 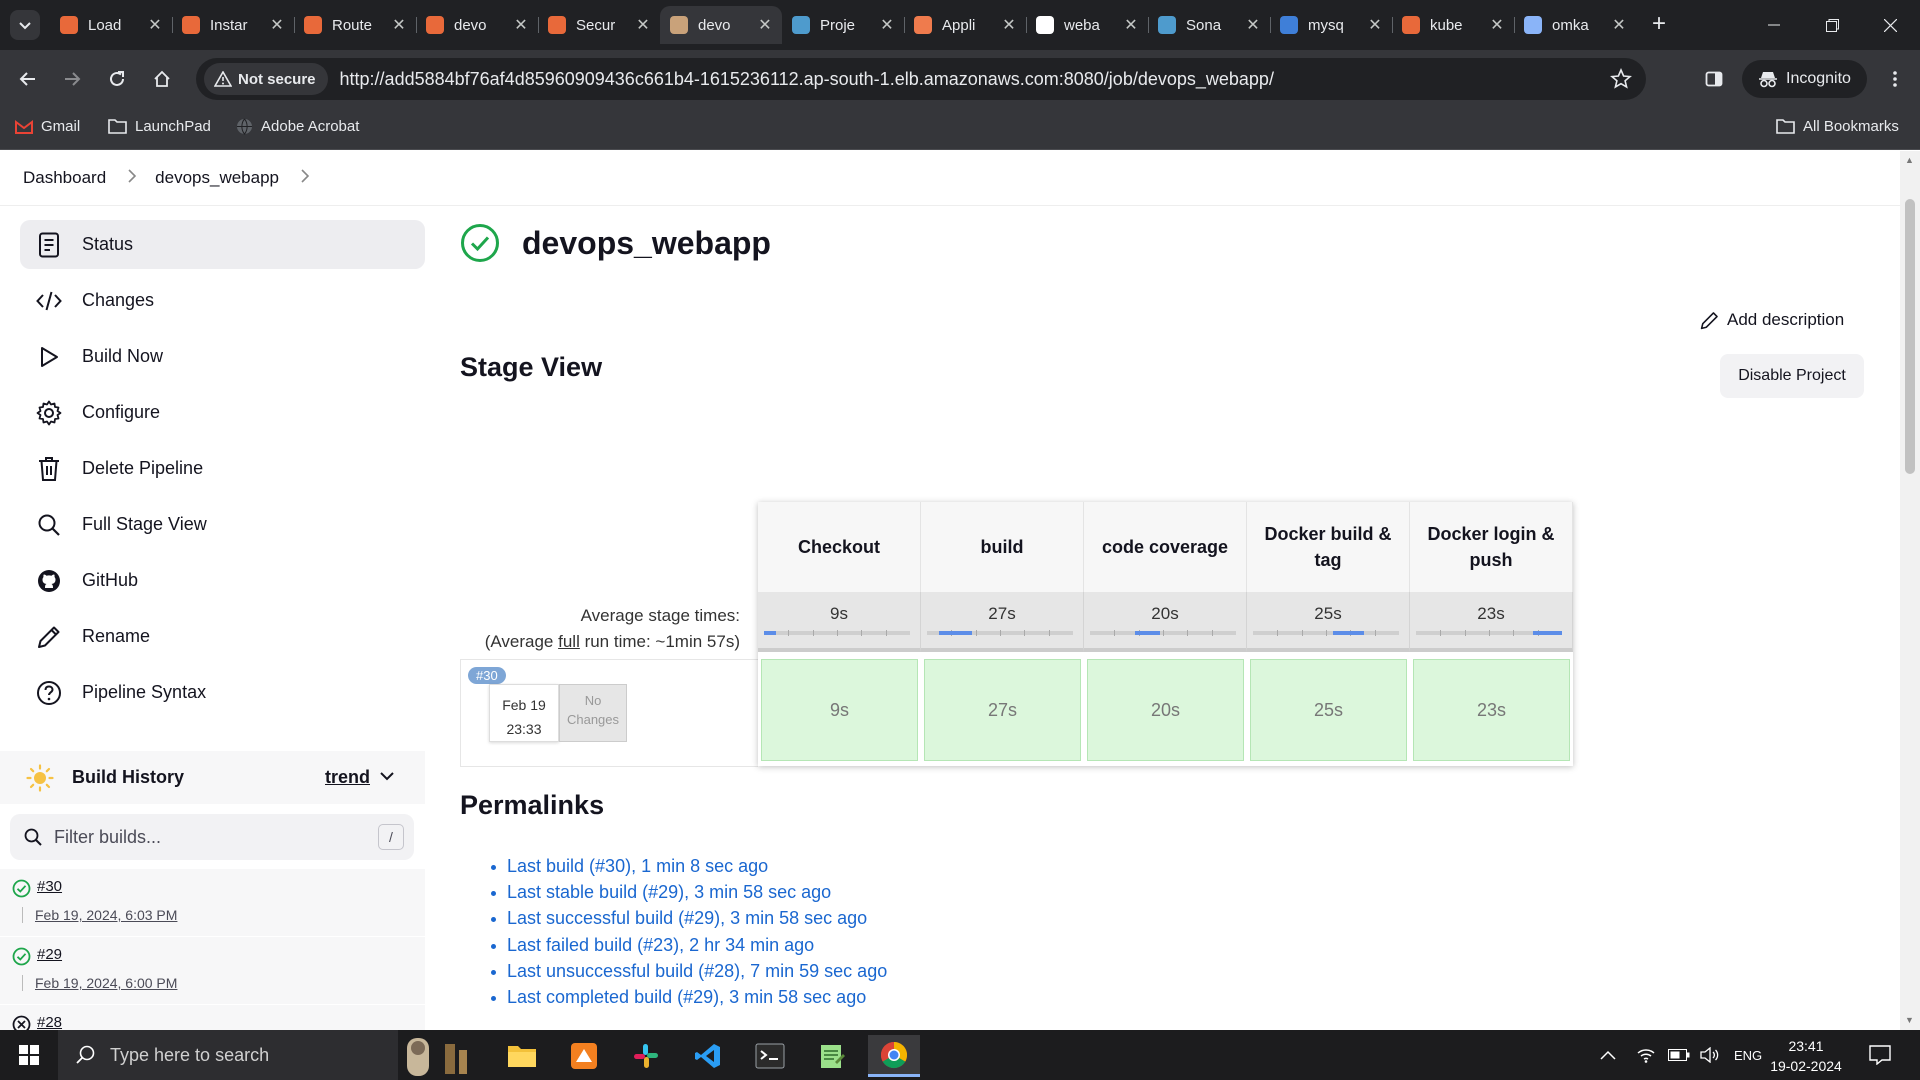 I want to click on breadcrumb-job: devops_webapp, so click(x=217, y=178).